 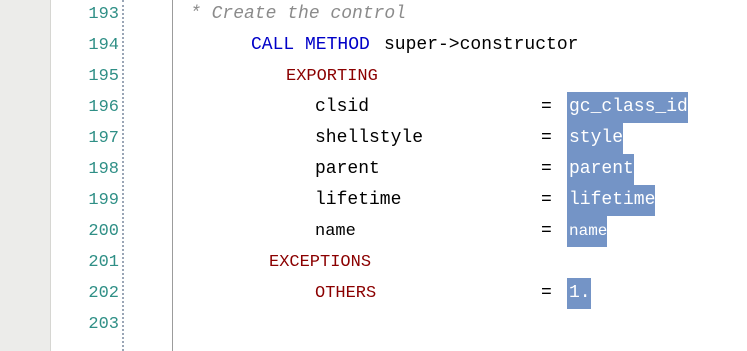 I want to click on code-line-194: 194 CALL METHOD super->constructor, so click(x=373, y=45).